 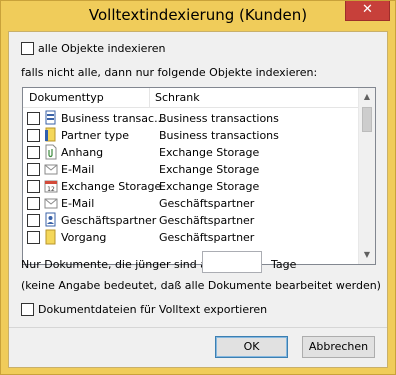 What do you see at coordinates (367, 119) in the screenshot?
I see `scroll-thumb` at bounding box center [367, 119].